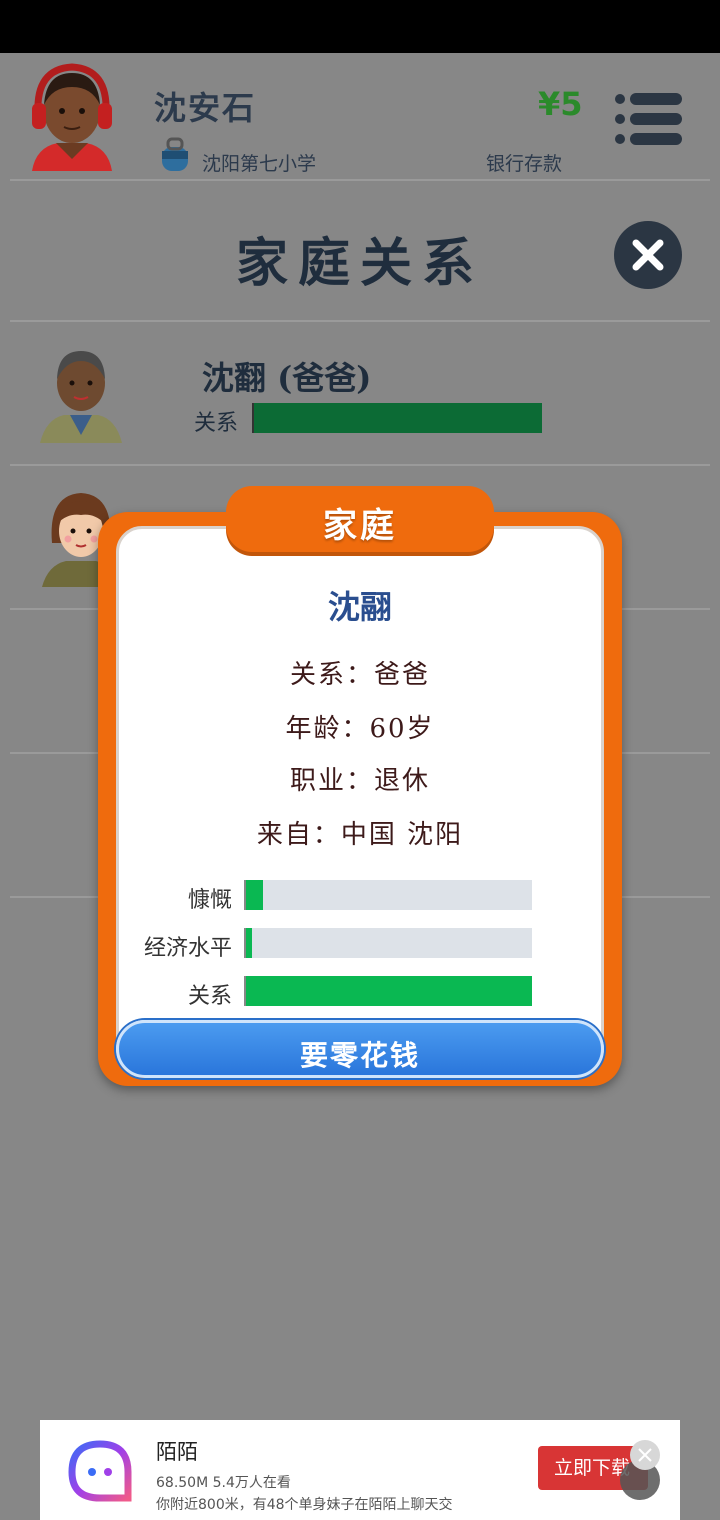  I want to click on dialog-member-name: 沈翮, so click(359, 607).